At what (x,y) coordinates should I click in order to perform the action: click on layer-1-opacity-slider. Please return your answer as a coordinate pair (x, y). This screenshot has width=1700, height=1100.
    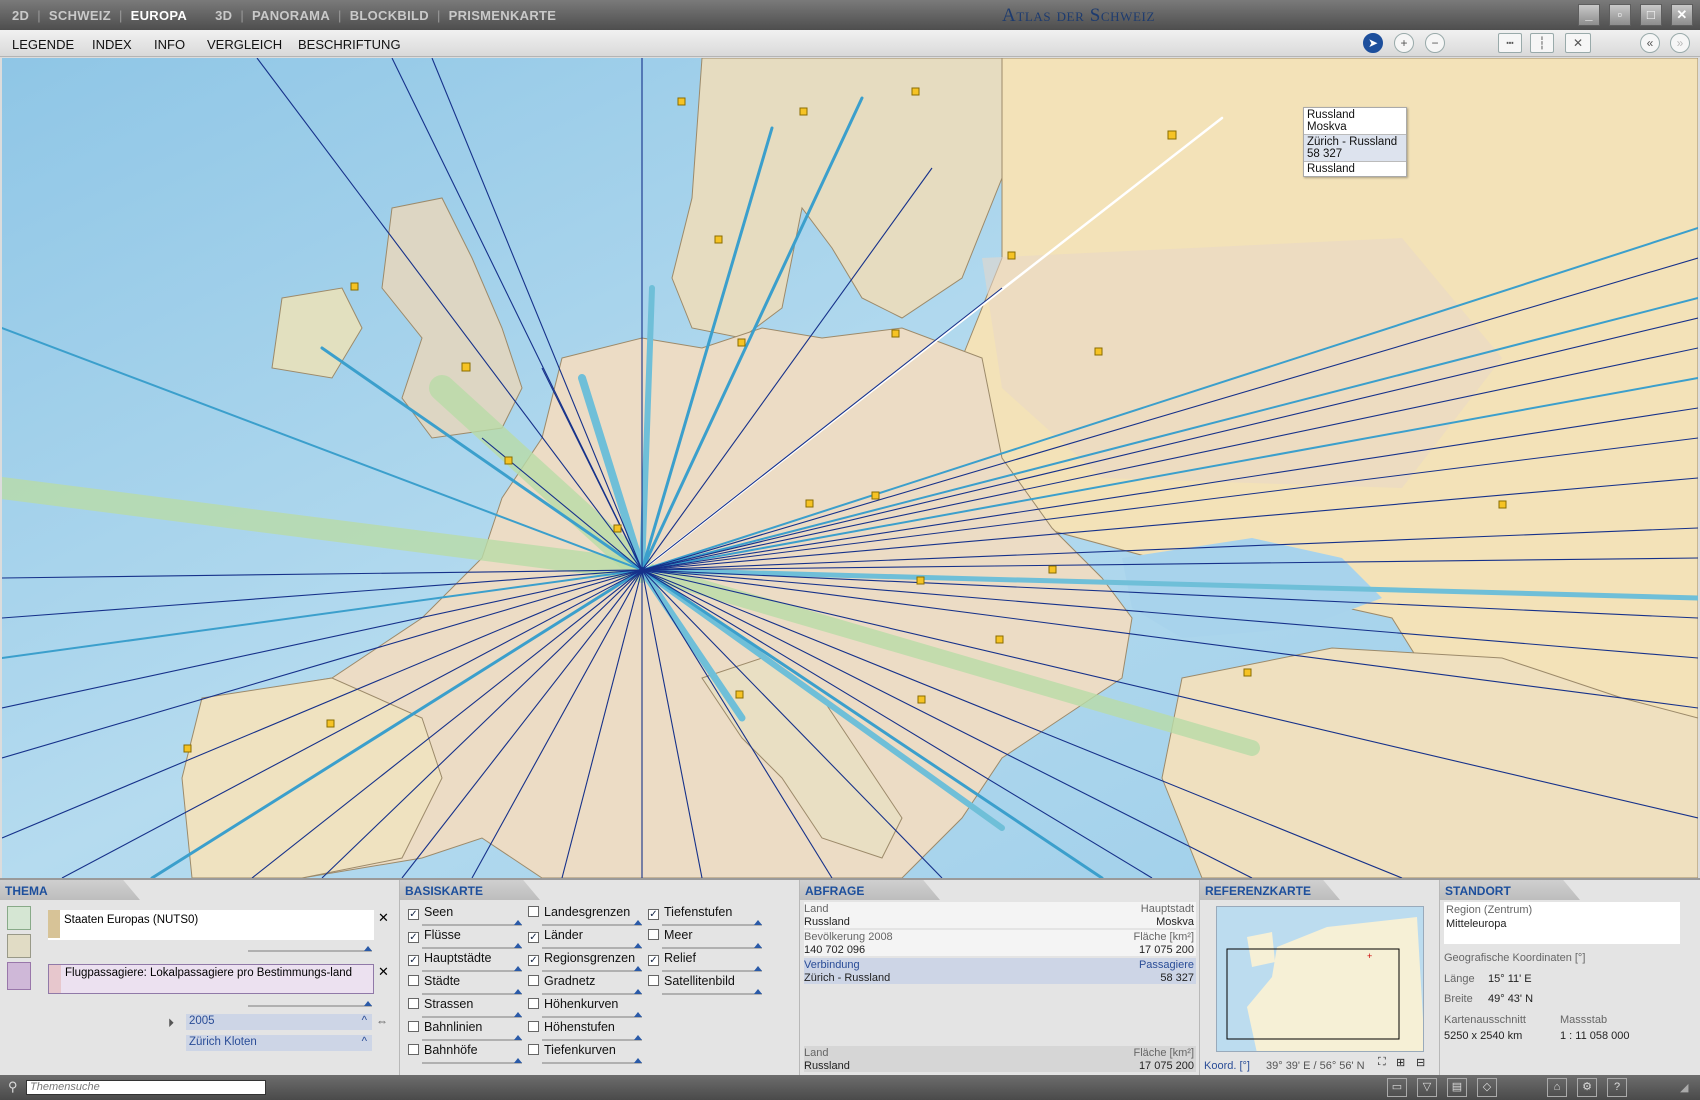
    Looking at the image, I should click on (310, 949).